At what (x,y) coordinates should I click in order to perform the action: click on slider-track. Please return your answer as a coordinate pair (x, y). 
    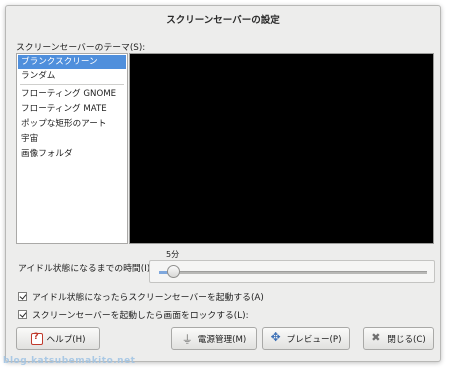
    Looking at the image, I should click on (293, 272).